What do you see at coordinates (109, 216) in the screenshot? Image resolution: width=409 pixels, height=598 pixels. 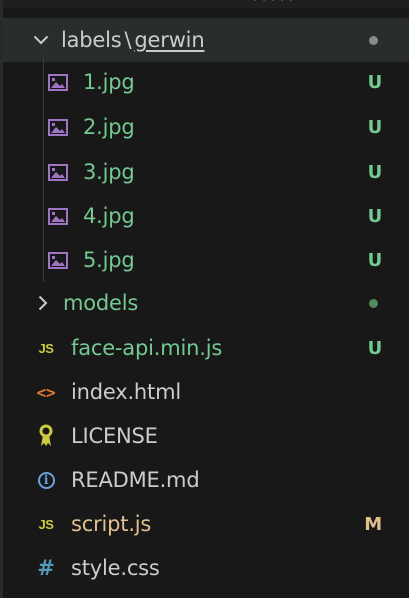 I see `file-name: 4.jpg` at bounding box center [109, 216].